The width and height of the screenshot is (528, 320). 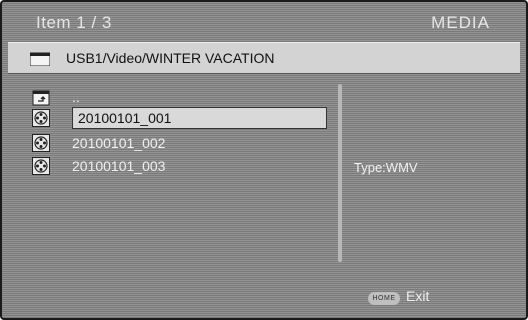 I want to click on file-type-info: Type:WMV, so click(x=386, y=167).